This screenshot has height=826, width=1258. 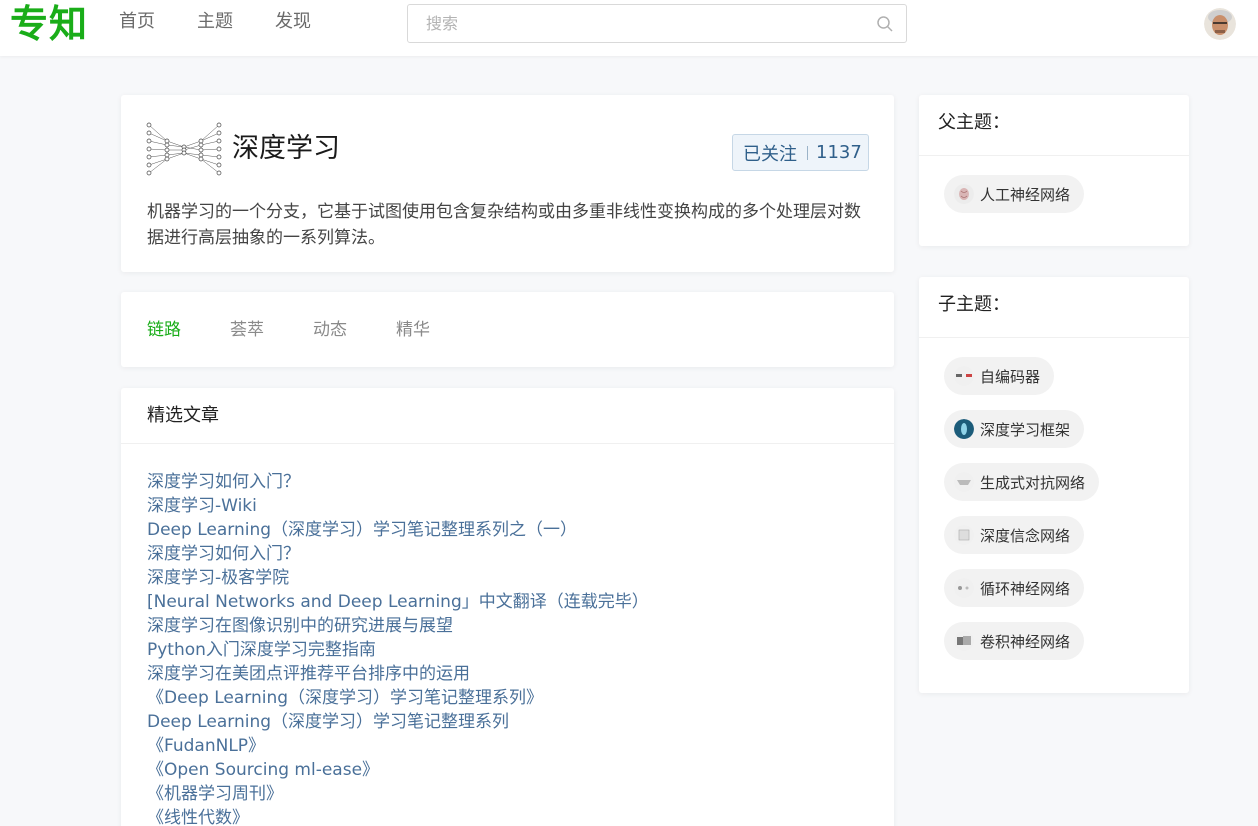 I want to click on nav-topics: 主题, so click(x=215, y=22).